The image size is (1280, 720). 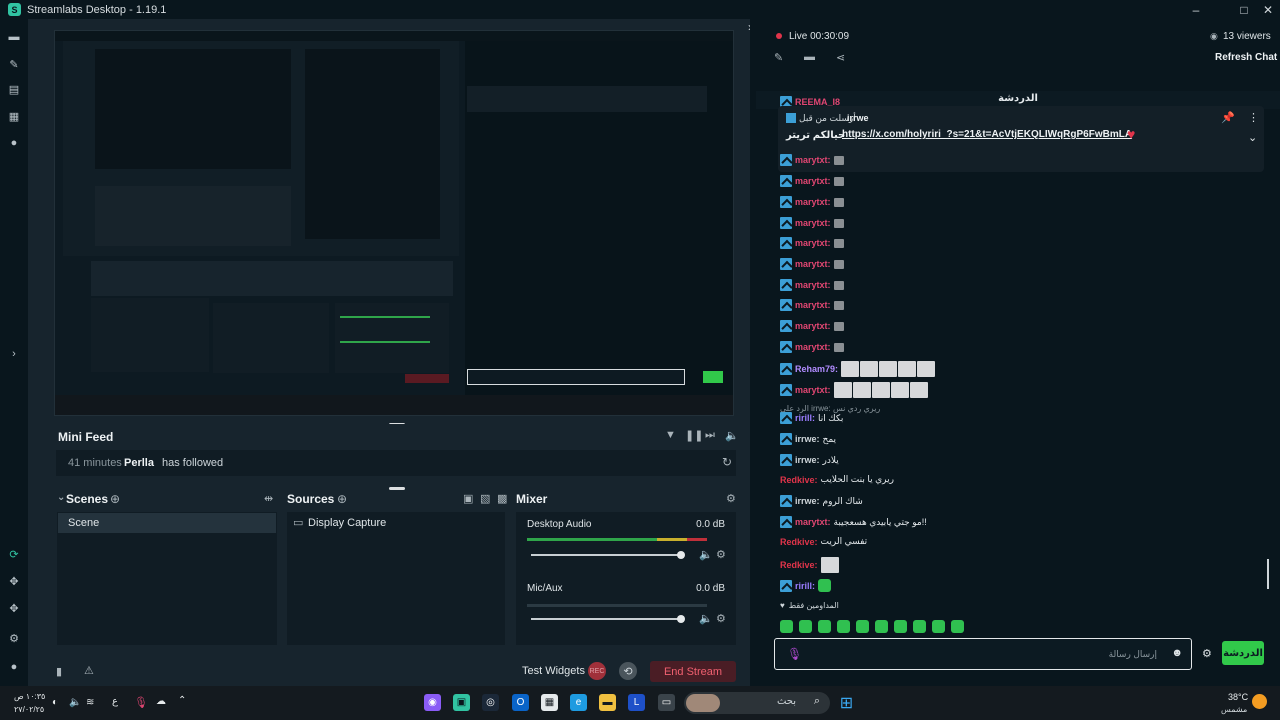 What do you see at coordinates (794, 654) in the screenshot?
I see `mic-icon: 🎙` at bounding box center [794, 654].